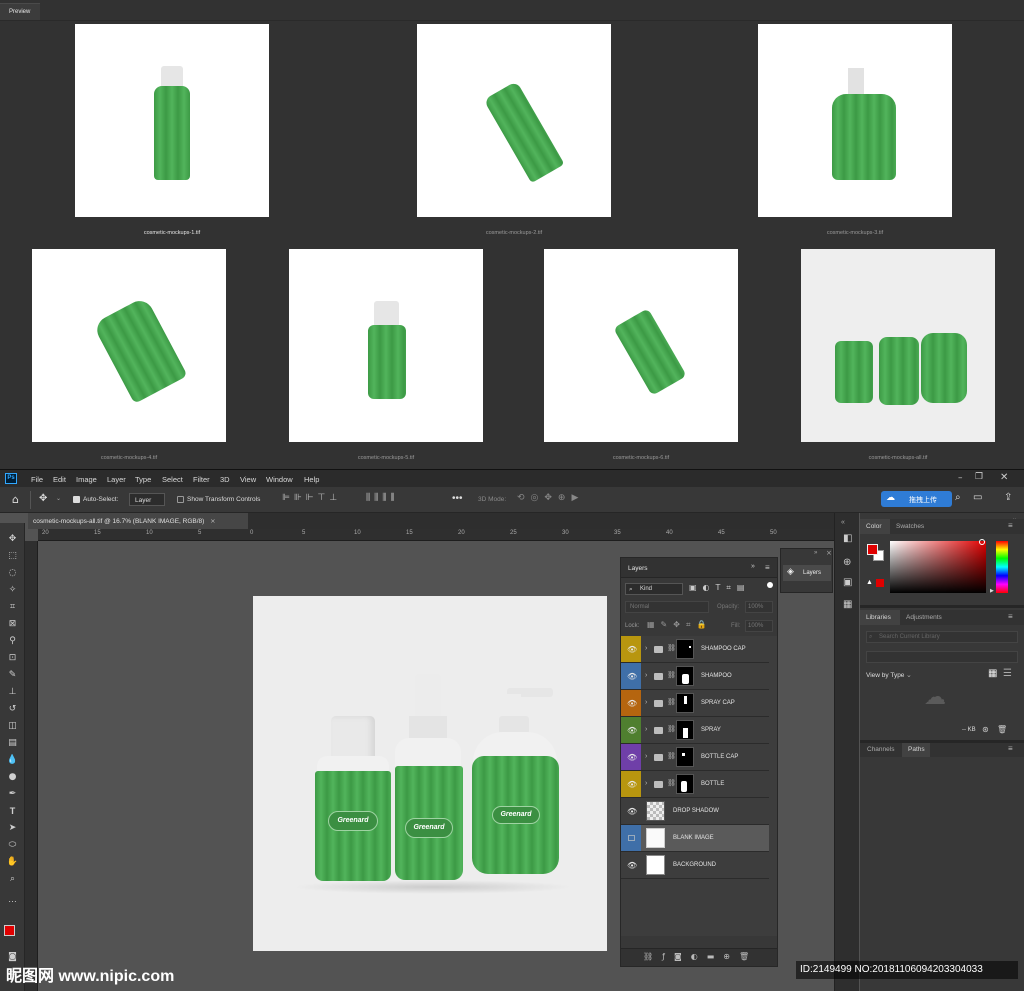 The width and height of the screenshot is (1024, 991). I want to click on gamut-swatch, so click(880, 583).